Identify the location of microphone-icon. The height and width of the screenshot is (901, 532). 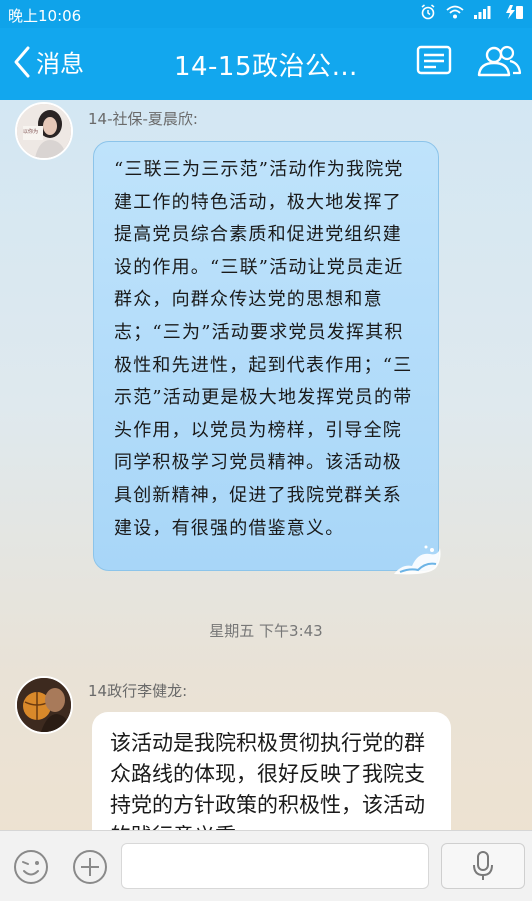
(483, 865).